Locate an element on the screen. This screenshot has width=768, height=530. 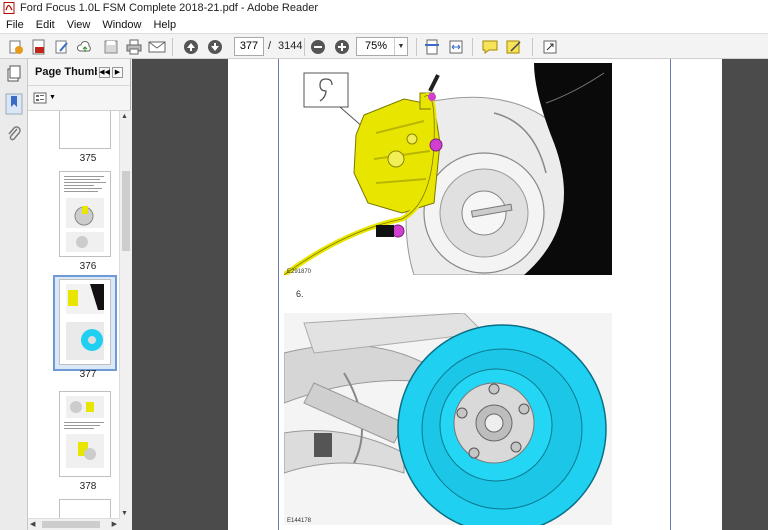
panel-header: Page Thumbn... ◀◀ ▶ is located at coordinates (79, 72).